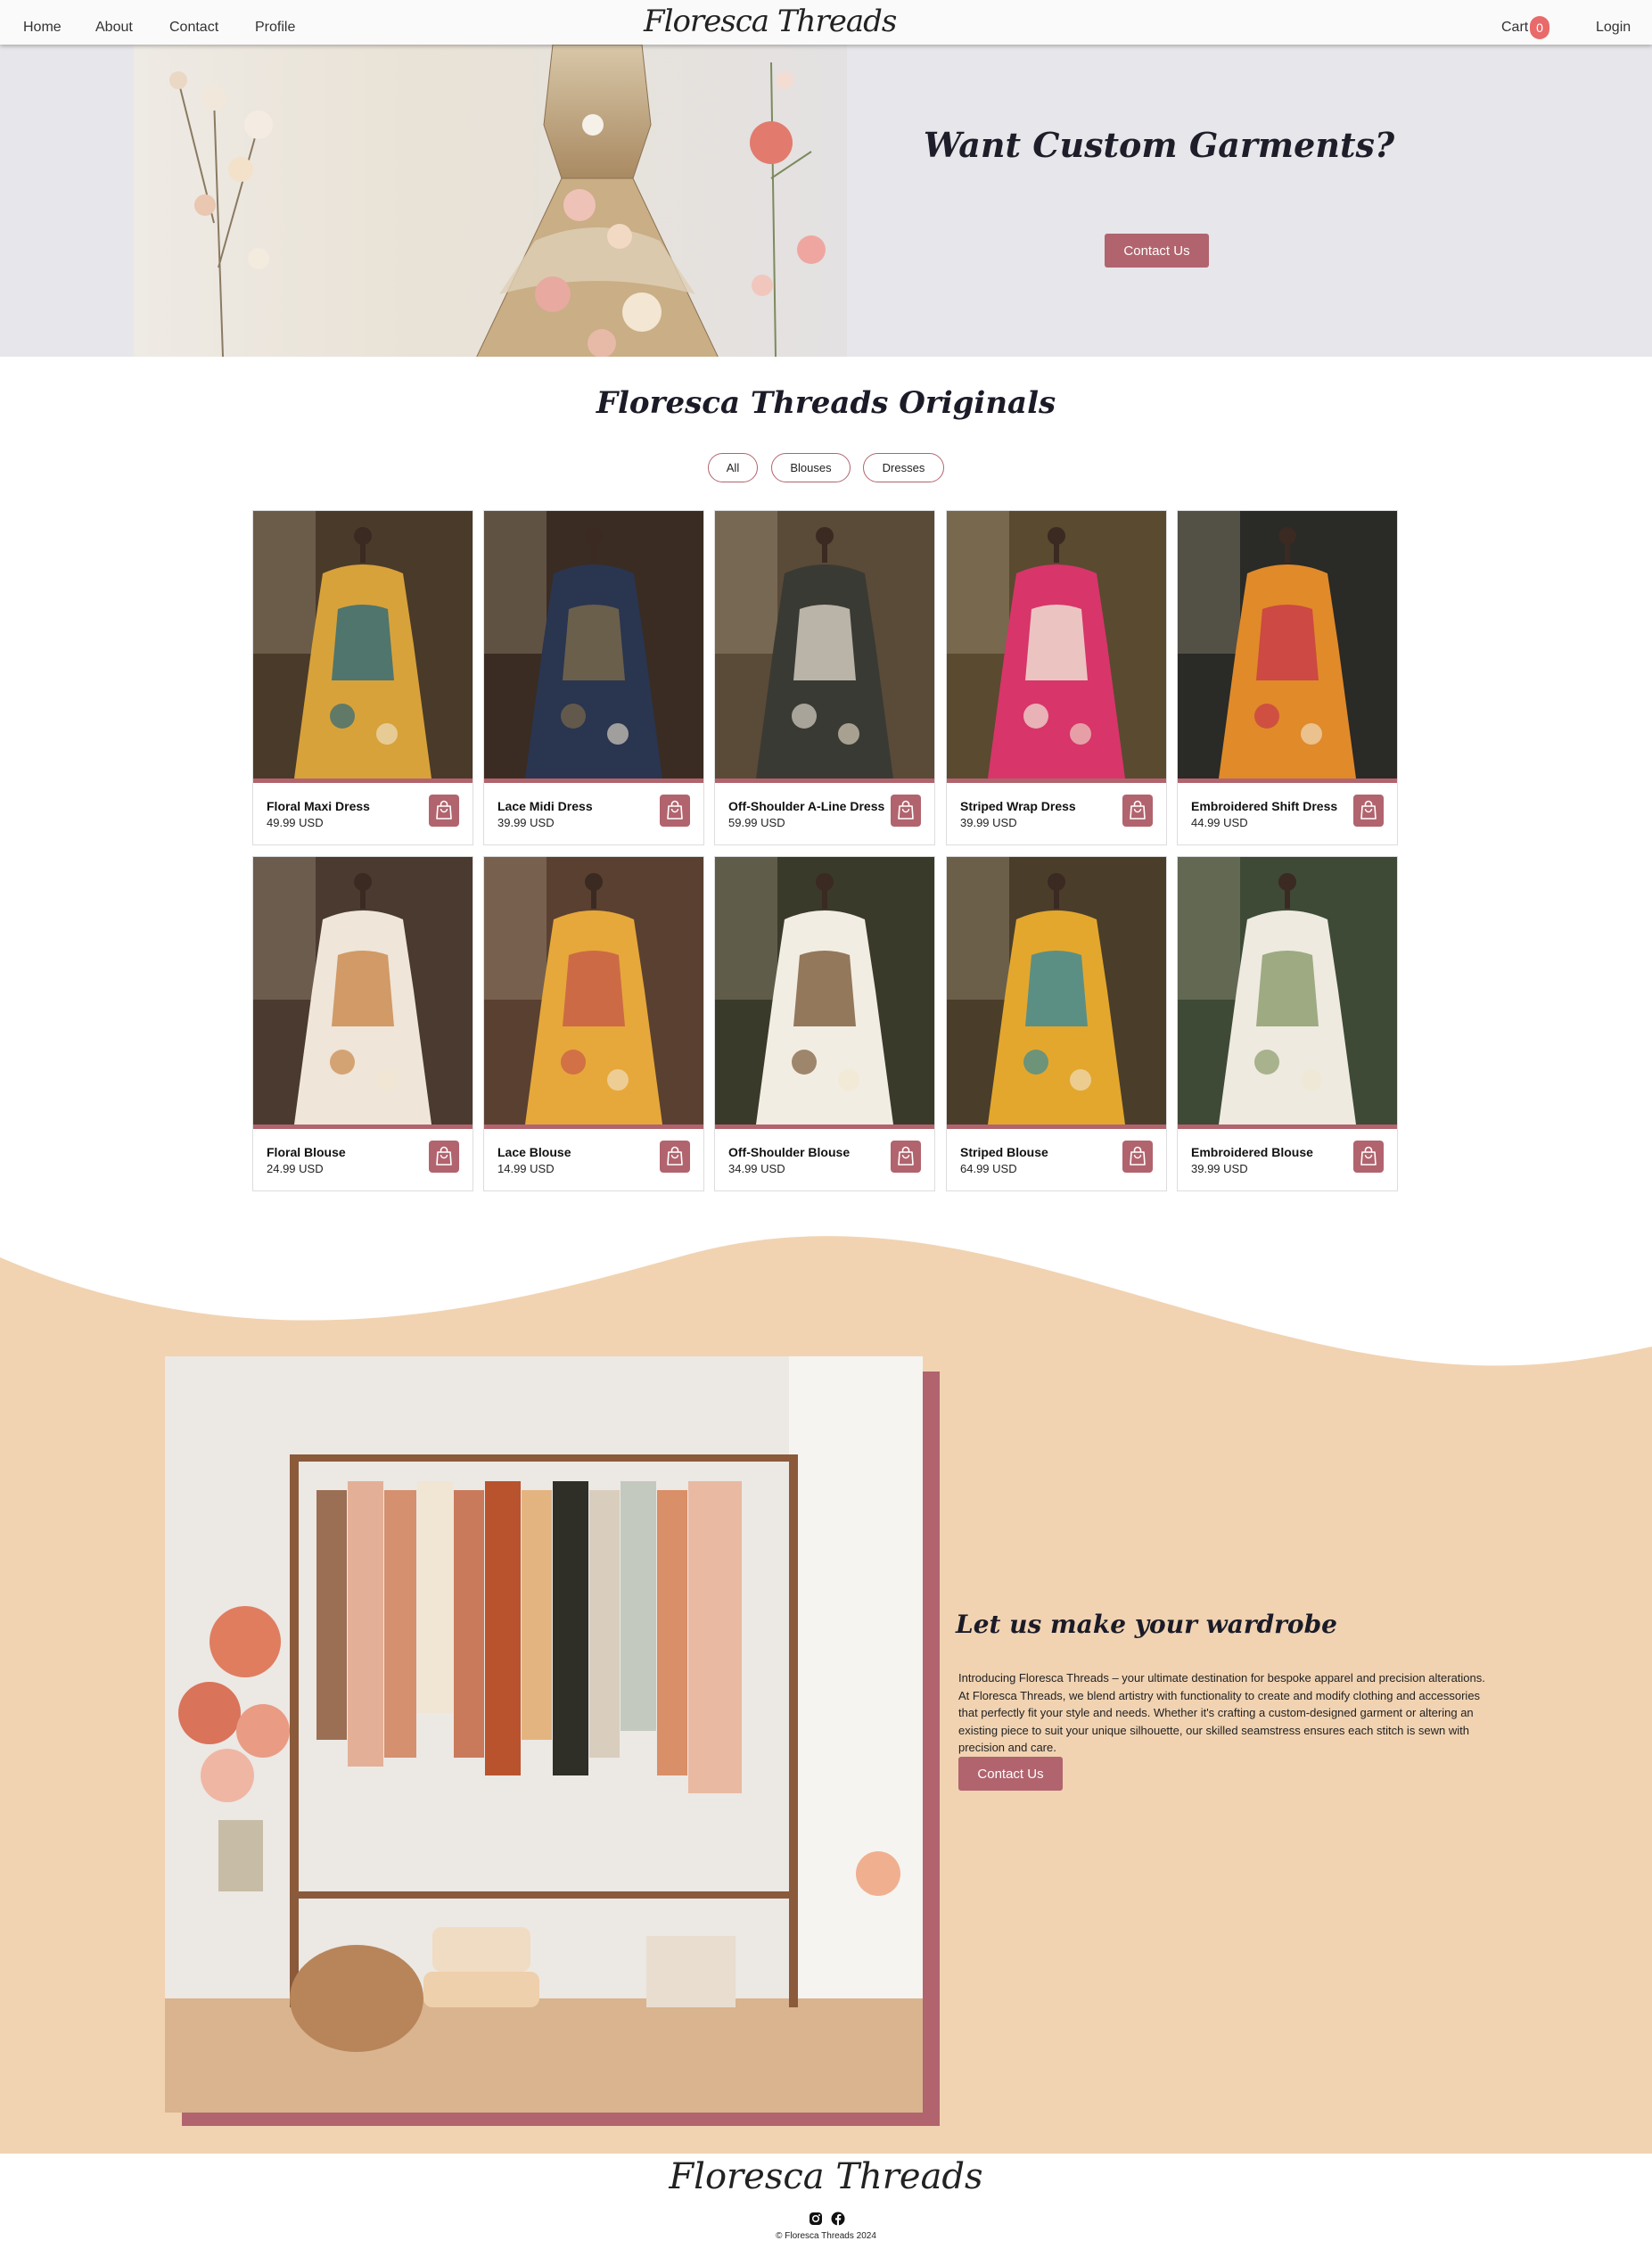  Describe the element at coordinates (491, 201) in the screenshot. I see `hero-image` at that location.